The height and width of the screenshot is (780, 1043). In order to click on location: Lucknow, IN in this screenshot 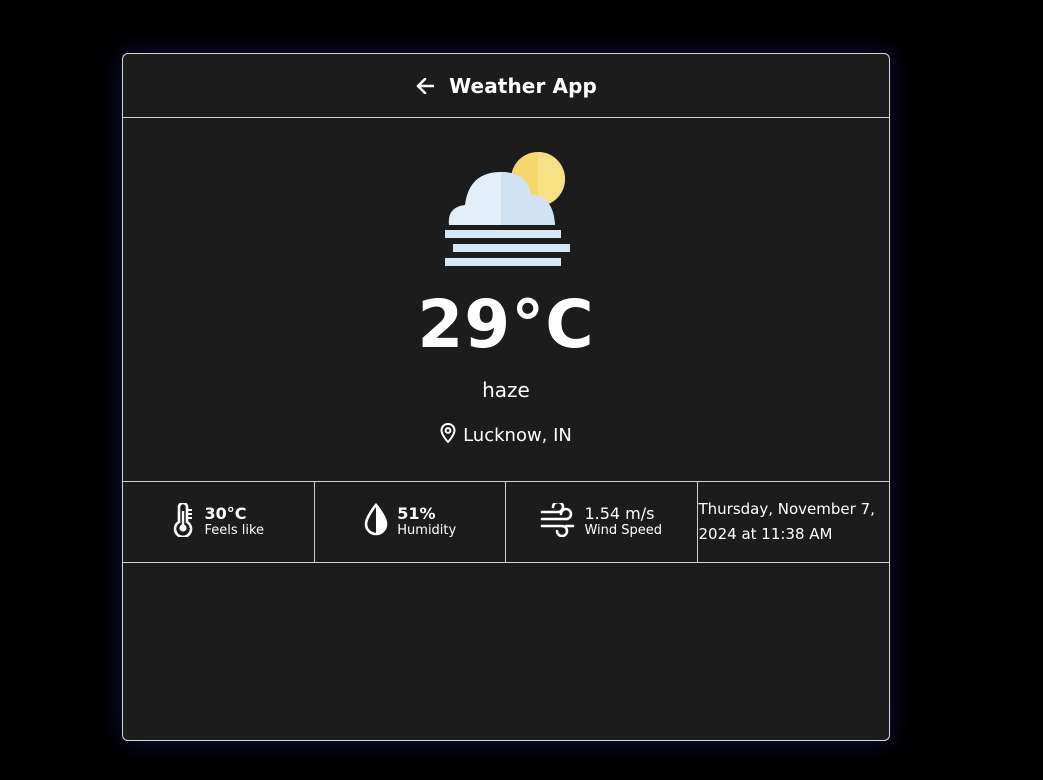, I will do `click(506, 435)`.